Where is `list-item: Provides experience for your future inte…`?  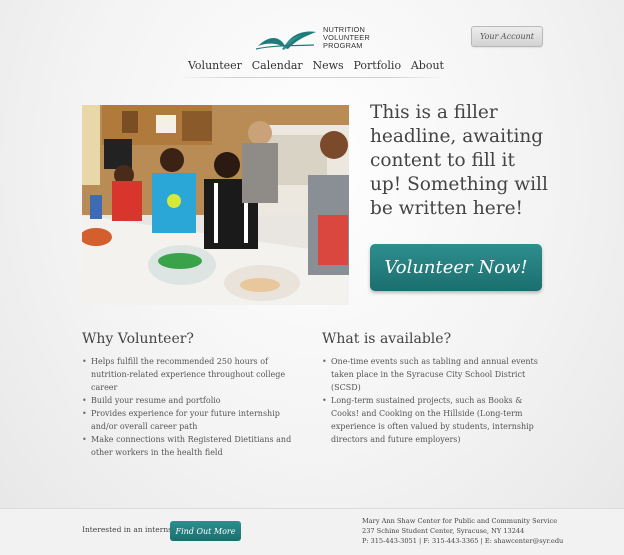
list-item: Provides experience for your future inte… is located at coordinates (194, 420).